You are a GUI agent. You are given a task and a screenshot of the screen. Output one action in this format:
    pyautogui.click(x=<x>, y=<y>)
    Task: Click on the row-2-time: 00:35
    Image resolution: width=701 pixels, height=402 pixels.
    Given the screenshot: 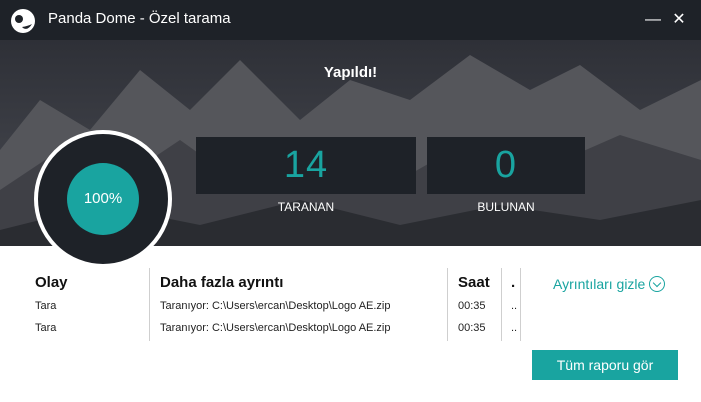 What is the action you would take?
    pyautogui.click(x=472, y=328)
    